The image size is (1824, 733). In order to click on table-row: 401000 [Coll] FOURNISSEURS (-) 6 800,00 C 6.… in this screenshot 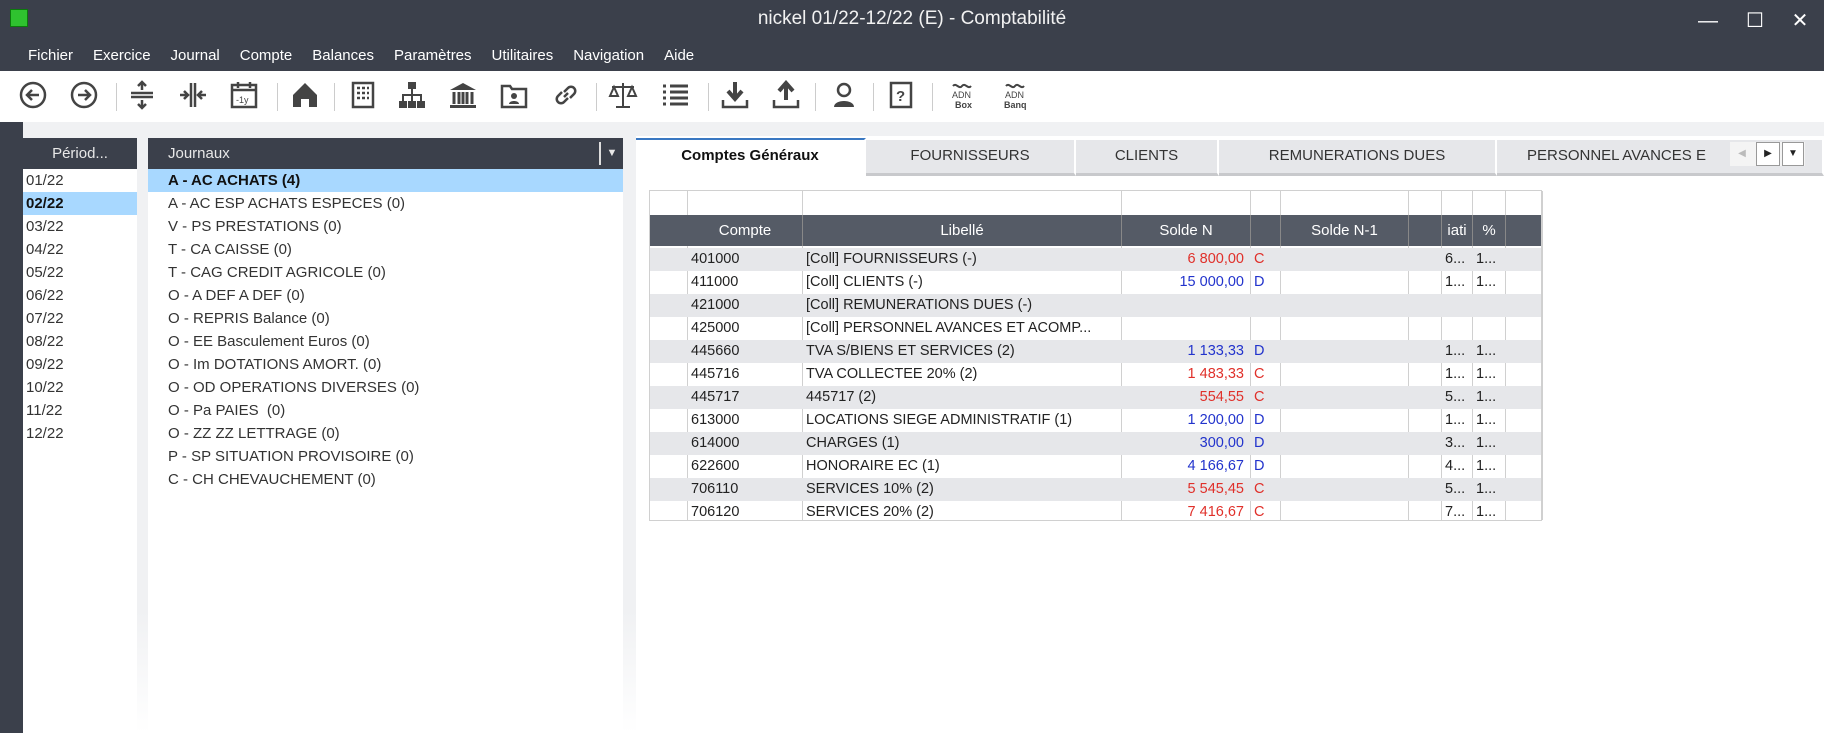, I will do `click(1095, 259)`.